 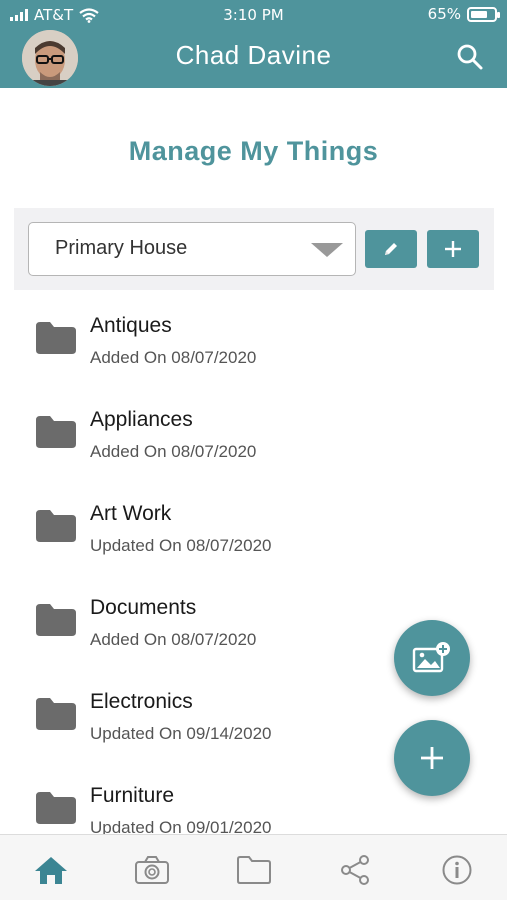 I want to click on page-title: Manage My Things, so click(x=253, y=151).